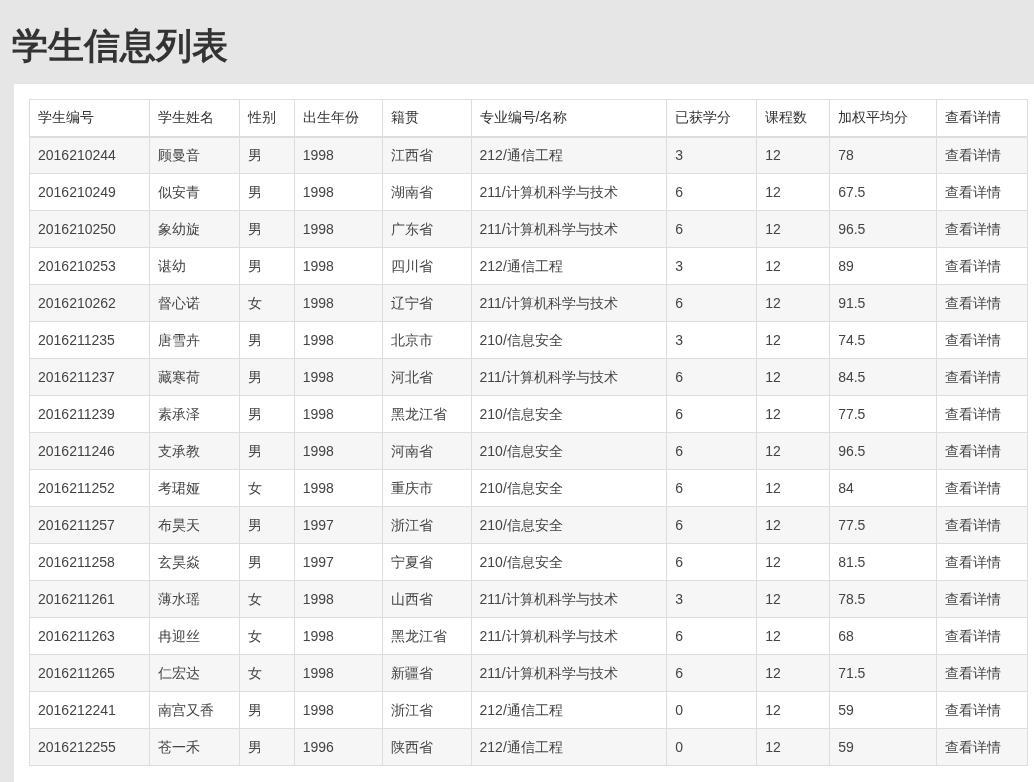 The height and width of the screenshot is (782, 1034). What do you see at coordinates (883, 155) in the screenshot?
I see `table-cell: 78` at bounding box center [883, 155].